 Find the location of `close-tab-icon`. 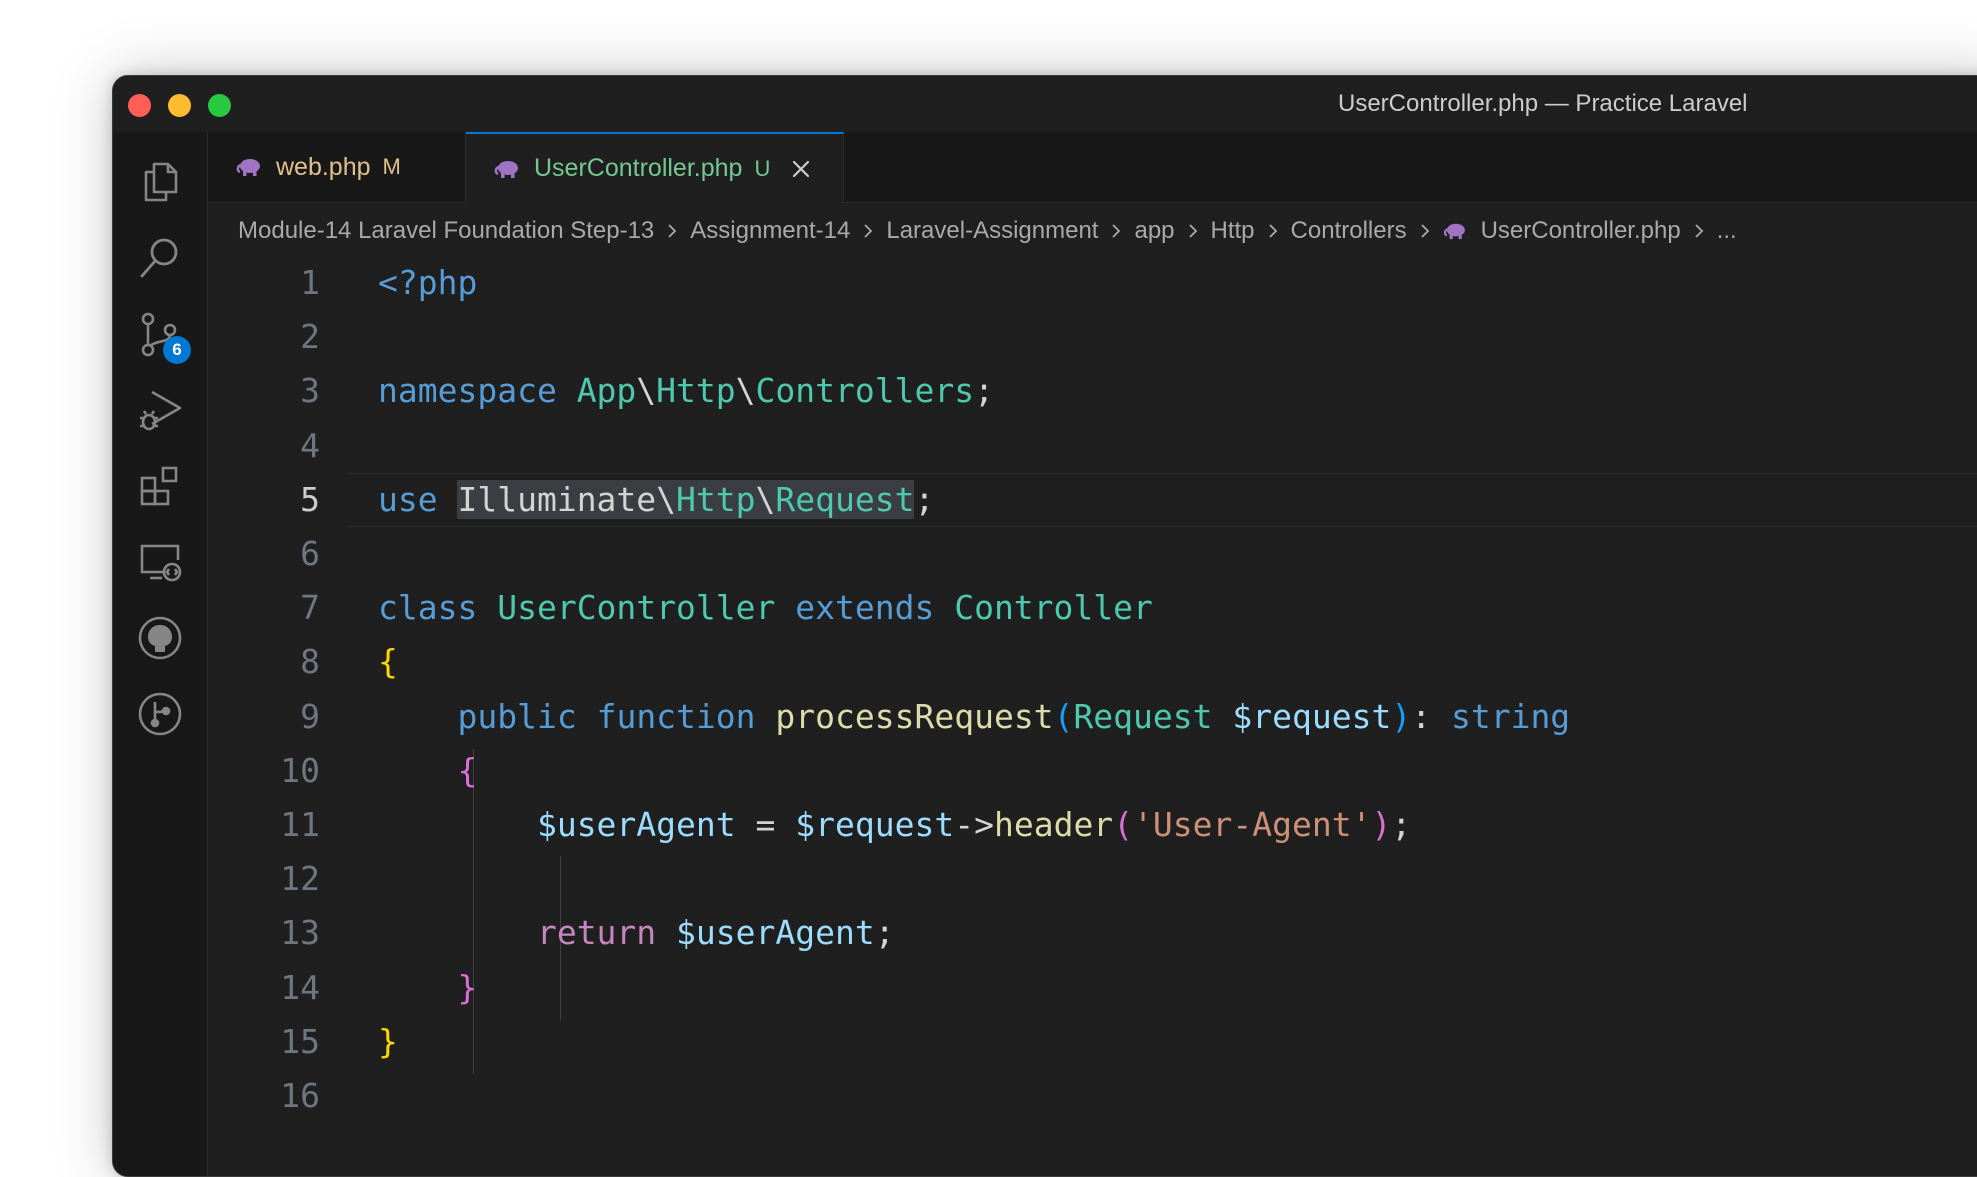

close-tab-icon is located at coordinates (801, 169).